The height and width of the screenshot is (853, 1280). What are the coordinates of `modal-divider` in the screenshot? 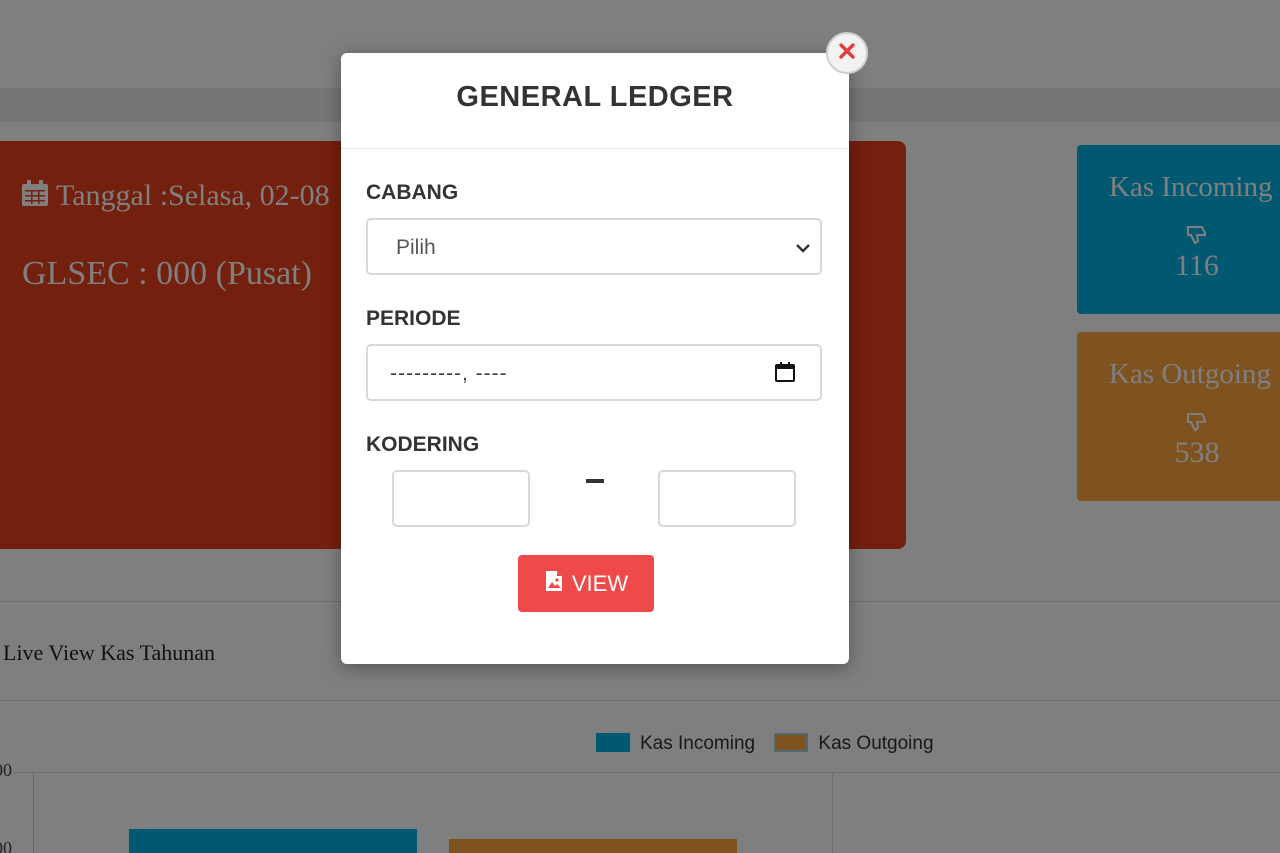 It's located at (595, 148).